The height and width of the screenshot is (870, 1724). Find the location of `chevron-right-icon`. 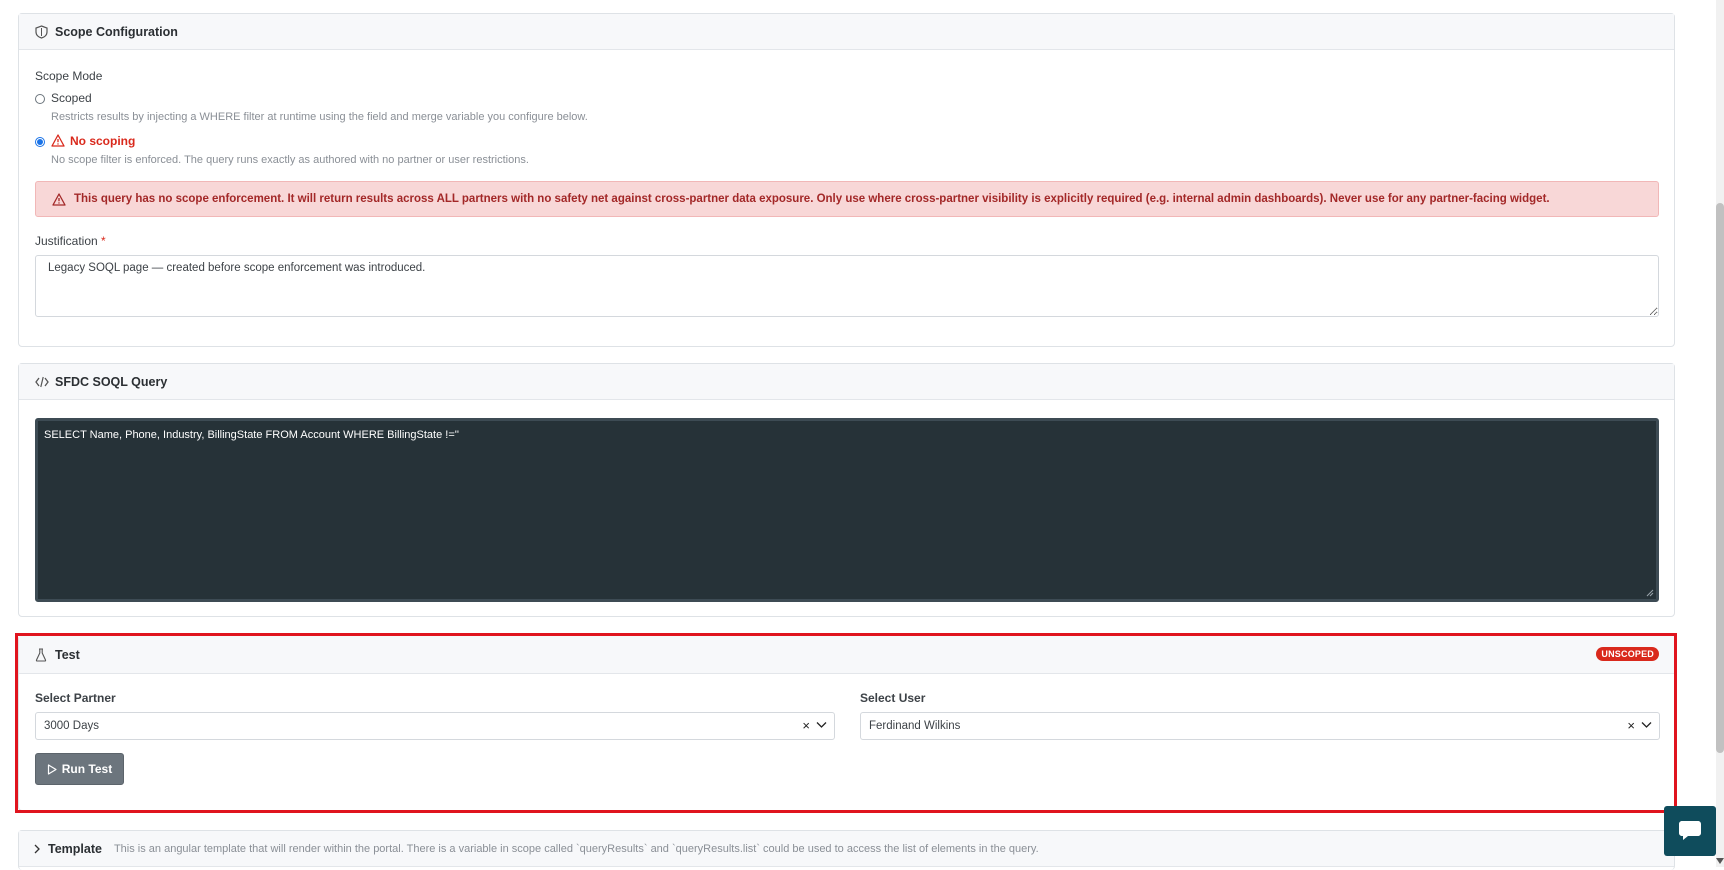

chevron-right-icon is located at coordinates (37, 849).